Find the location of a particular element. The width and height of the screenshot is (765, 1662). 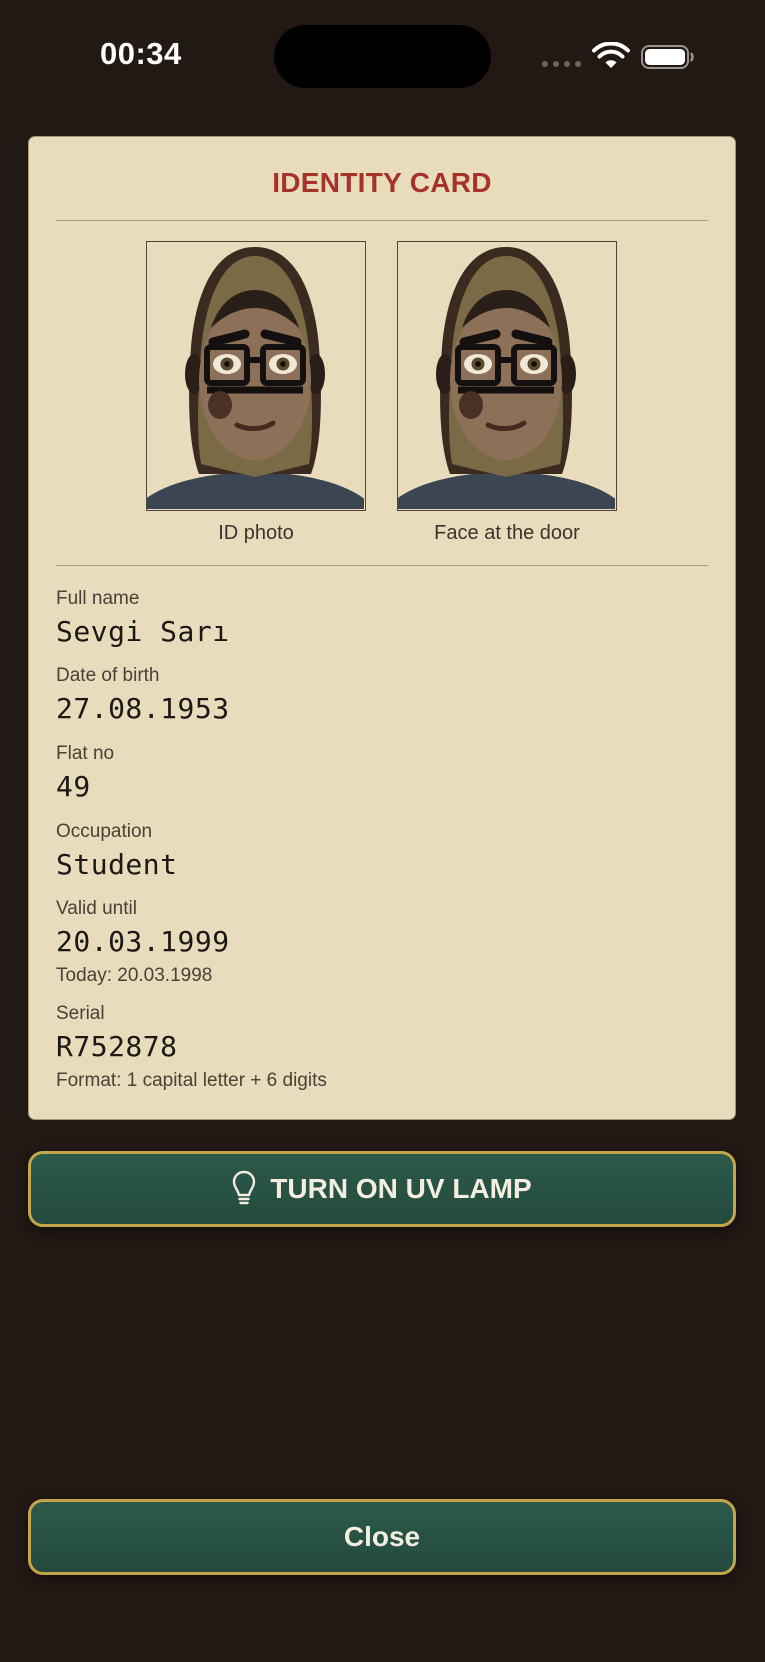

id-photo is located at coordinates (256, 376).